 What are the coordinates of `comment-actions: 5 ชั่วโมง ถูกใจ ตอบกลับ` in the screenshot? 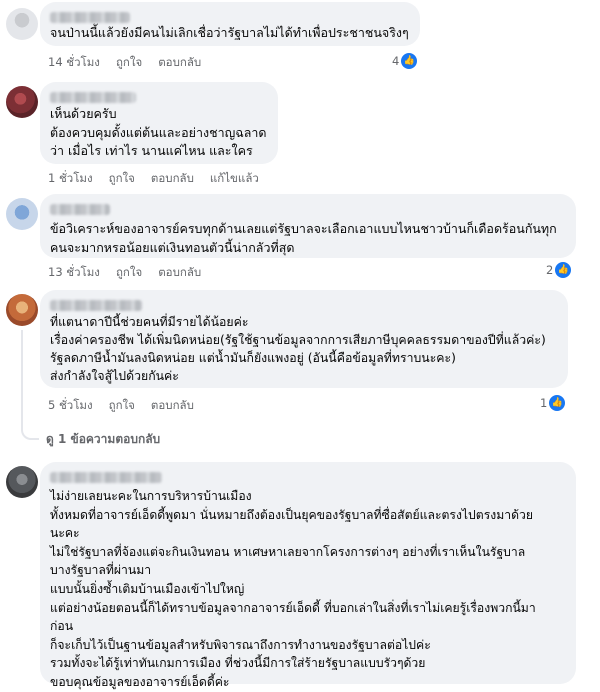 It's located at (121, 406).